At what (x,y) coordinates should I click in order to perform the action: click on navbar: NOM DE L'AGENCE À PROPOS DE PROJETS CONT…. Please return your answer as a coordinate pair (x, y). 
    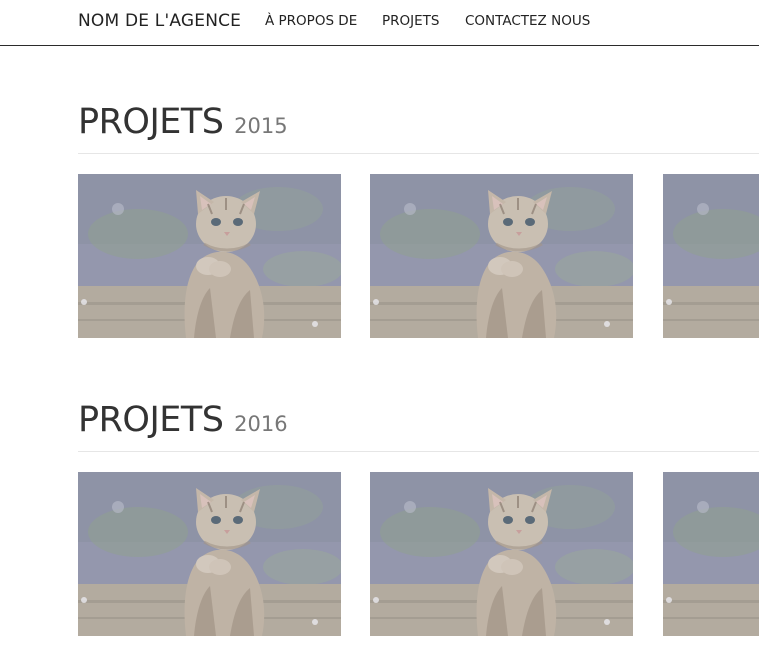
    Looking at the image, I should click on (379, 23).